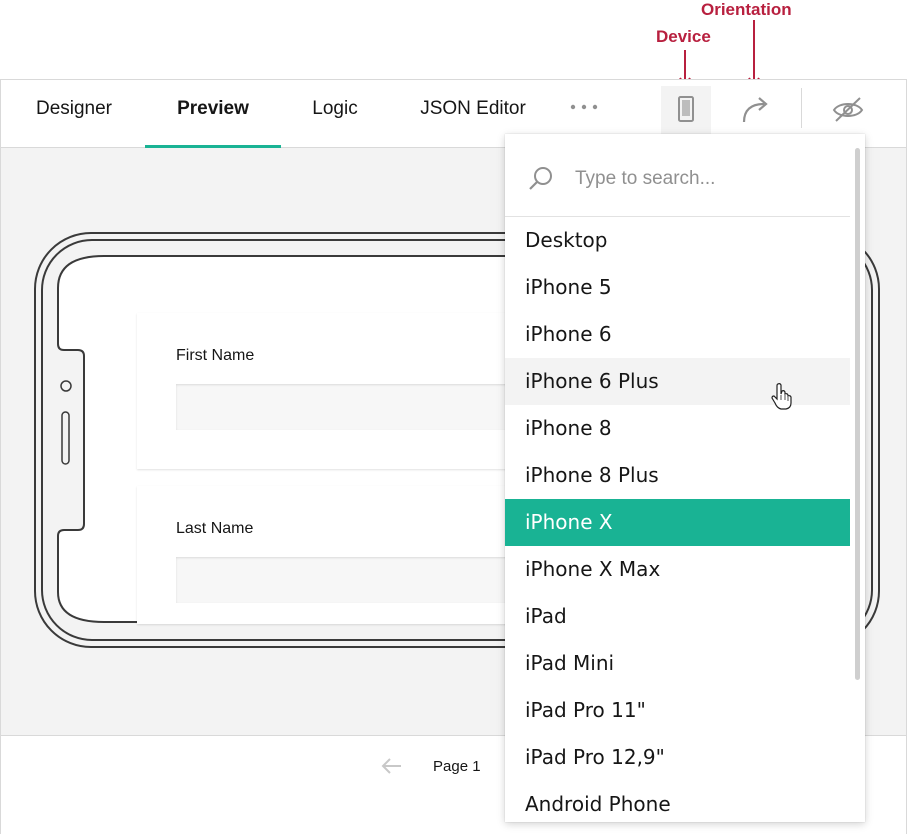 The width and height of the screenshot is (908, 835). Describe the element at coordinates (213, 108) in the screenshot. I see `tab-preview-label: Preview` at that location.